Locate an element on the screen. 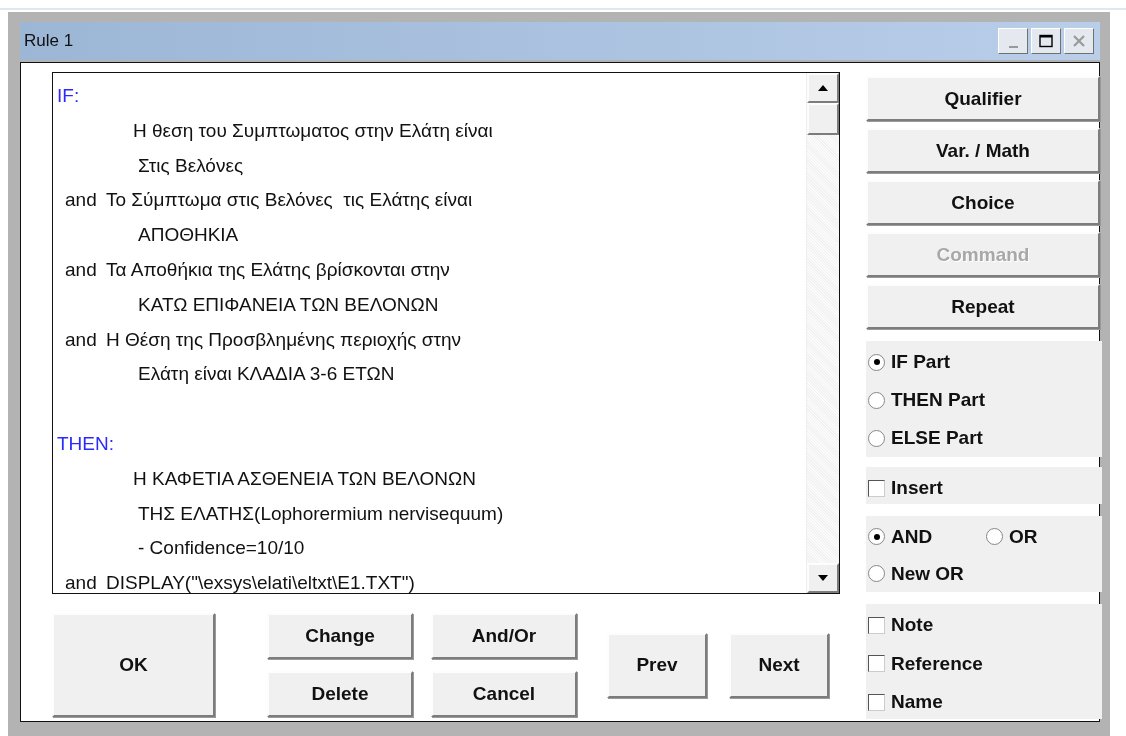  clause-text: Στις Βελόνες is located at coordinates (190, 165).